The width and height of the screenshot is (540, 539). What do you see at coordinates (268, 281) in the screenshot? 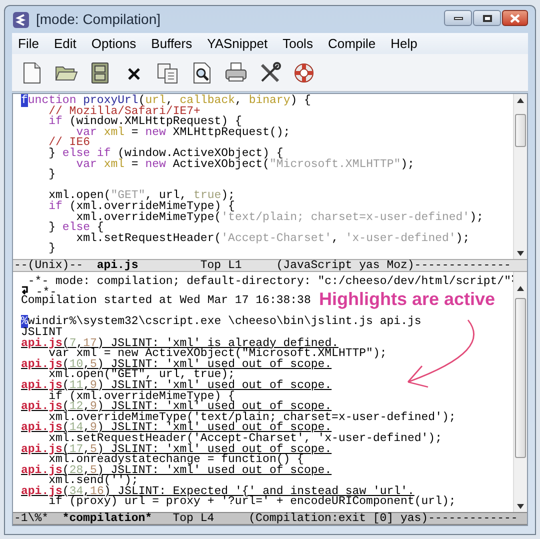
I see `code-line: -*- mode: compilation; default-directory: "c:/cheeso/dev/html/script/"` at bounding box center [268, 281].